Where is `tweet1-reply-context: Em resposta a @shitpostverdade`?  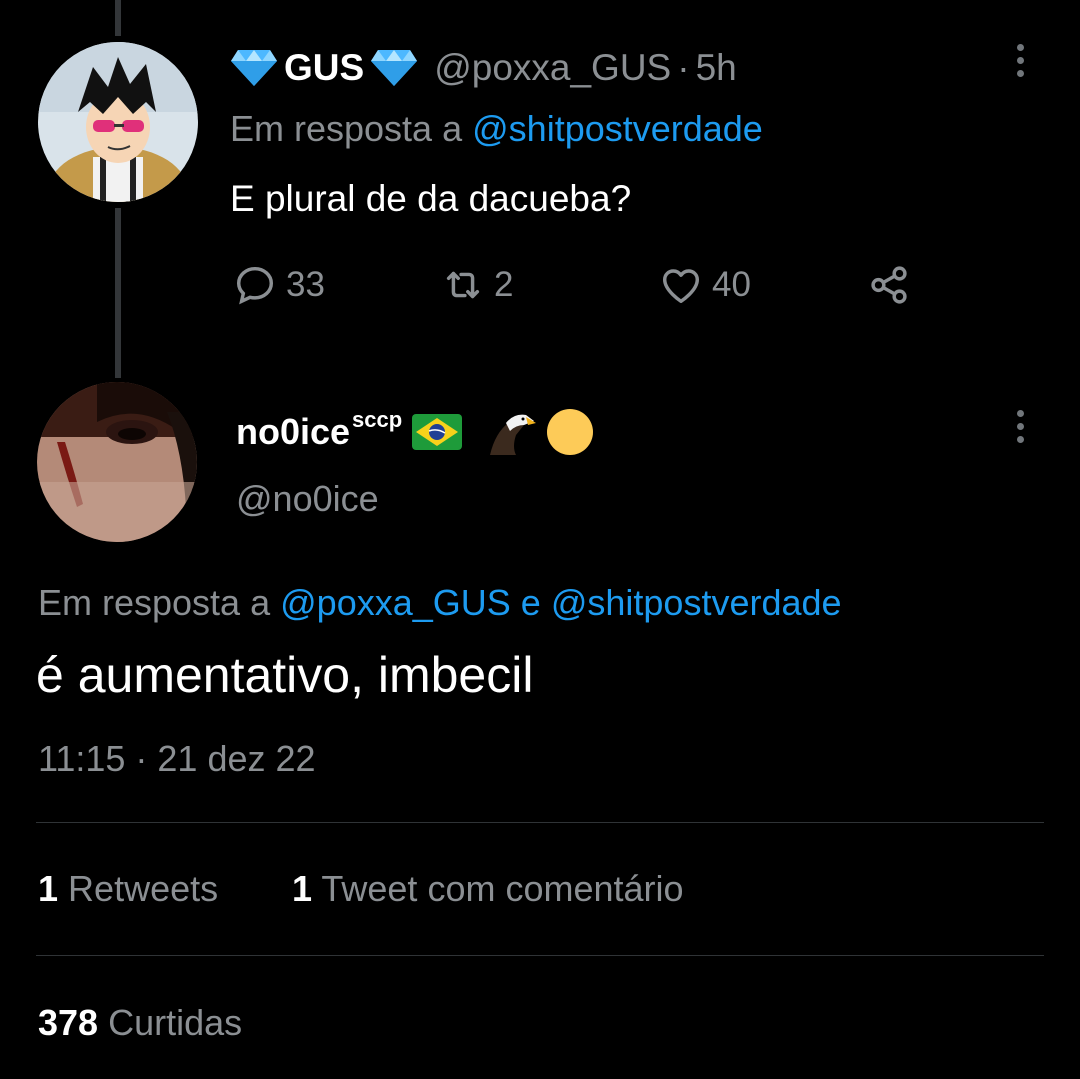 tweet1-reply-context: Em resposta a @shitpostverdade is located at coordinates (496, 129).